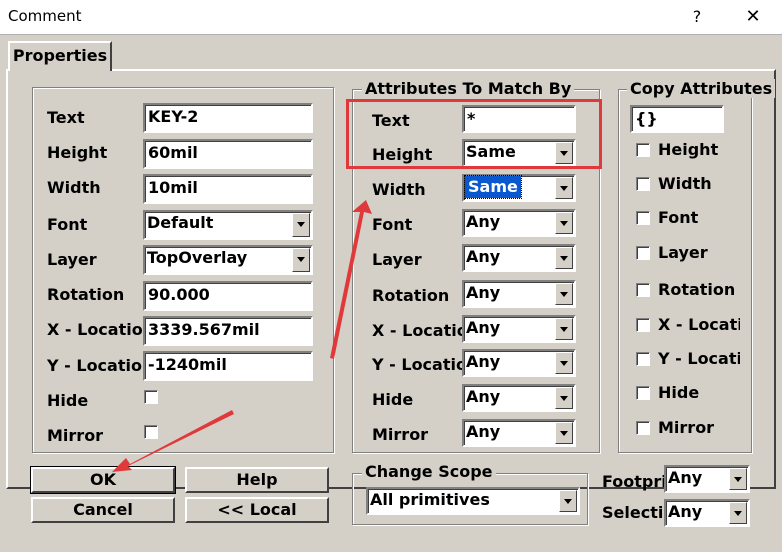 The height and width of the screenshot is (552, 782). I want to click on arrow-to-ok, so click(173, 441).